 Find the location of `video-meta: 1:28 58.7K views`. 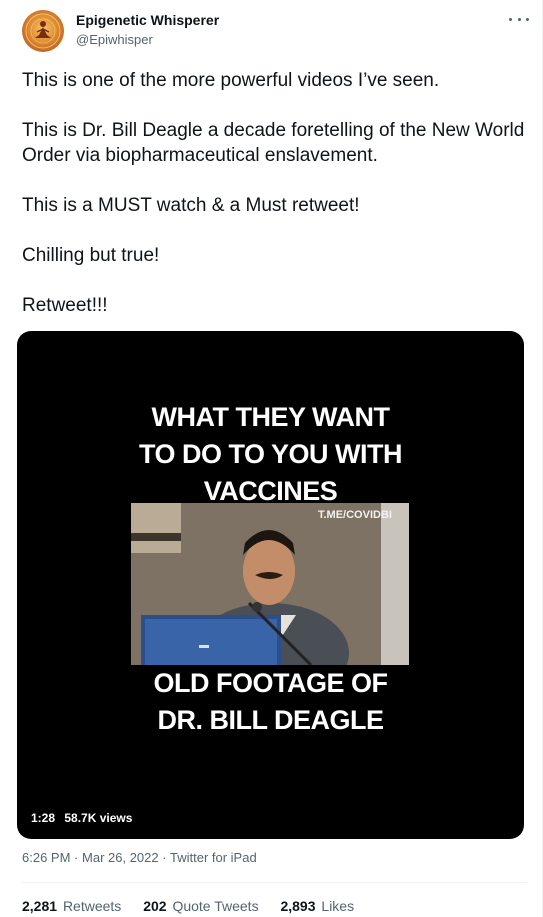

video-meta: 1:28 58.7K views is located at coordinates (84, 818).